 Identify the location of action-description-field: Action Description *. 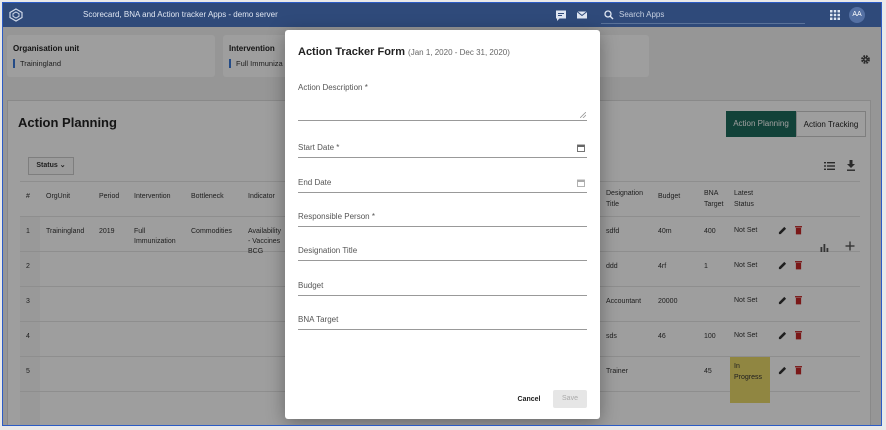
(442, 102).